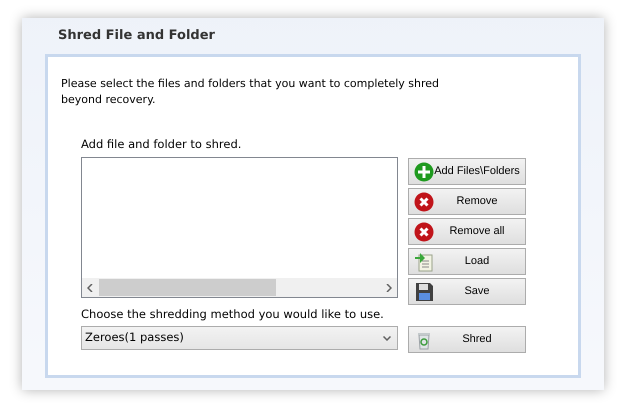 This screenshot has width=624, height=409. I want to click on list-label: Add file and folder to shred., so click(161, 144).